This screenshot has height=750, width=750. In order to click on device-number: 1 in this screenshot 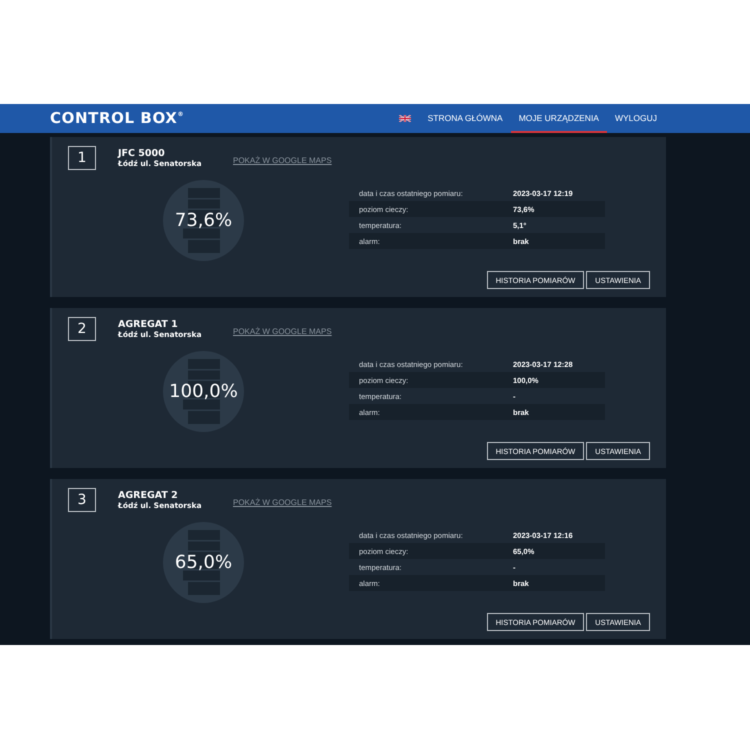, I will do `click(82, 158)`.